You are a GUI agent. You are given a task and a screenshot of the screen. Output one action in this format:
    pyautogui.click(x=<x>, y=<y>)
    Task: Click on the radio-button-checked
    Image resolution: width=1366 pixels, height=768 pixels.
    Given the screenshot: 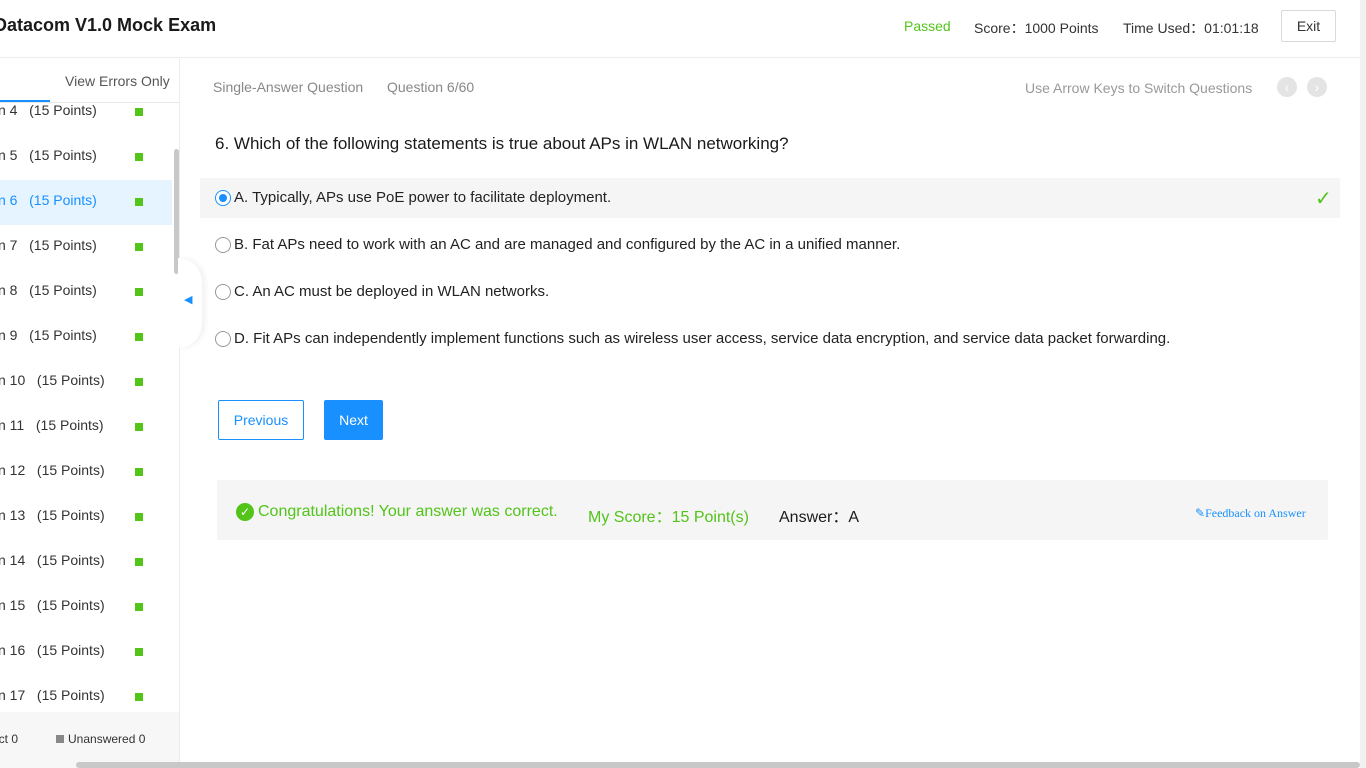 What is the action you would take?
    pyautogui.click(x=223, y=198)
    